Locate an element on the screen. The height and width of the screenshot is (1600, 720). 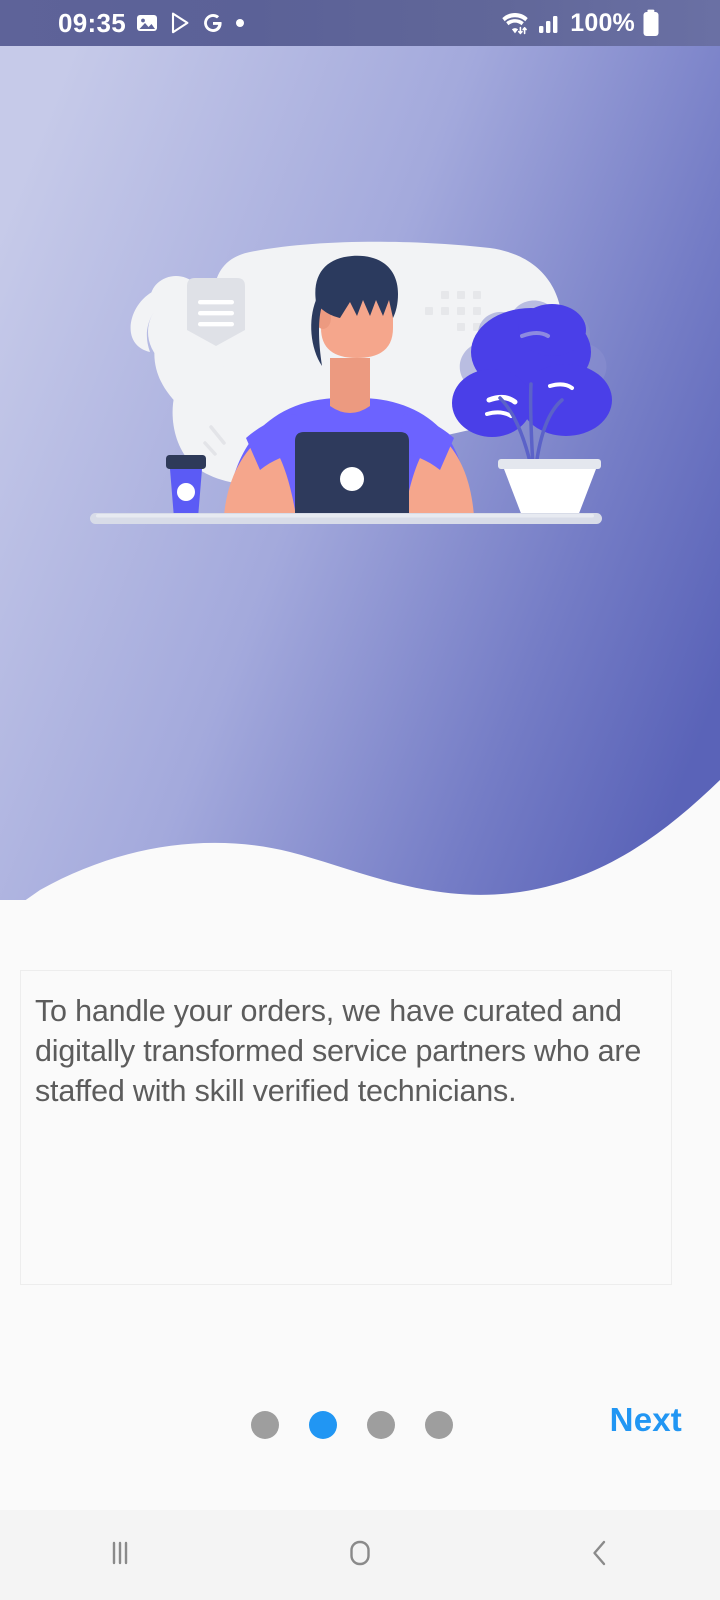
status-bar-right: 100% is located at coordinates (580, 23).